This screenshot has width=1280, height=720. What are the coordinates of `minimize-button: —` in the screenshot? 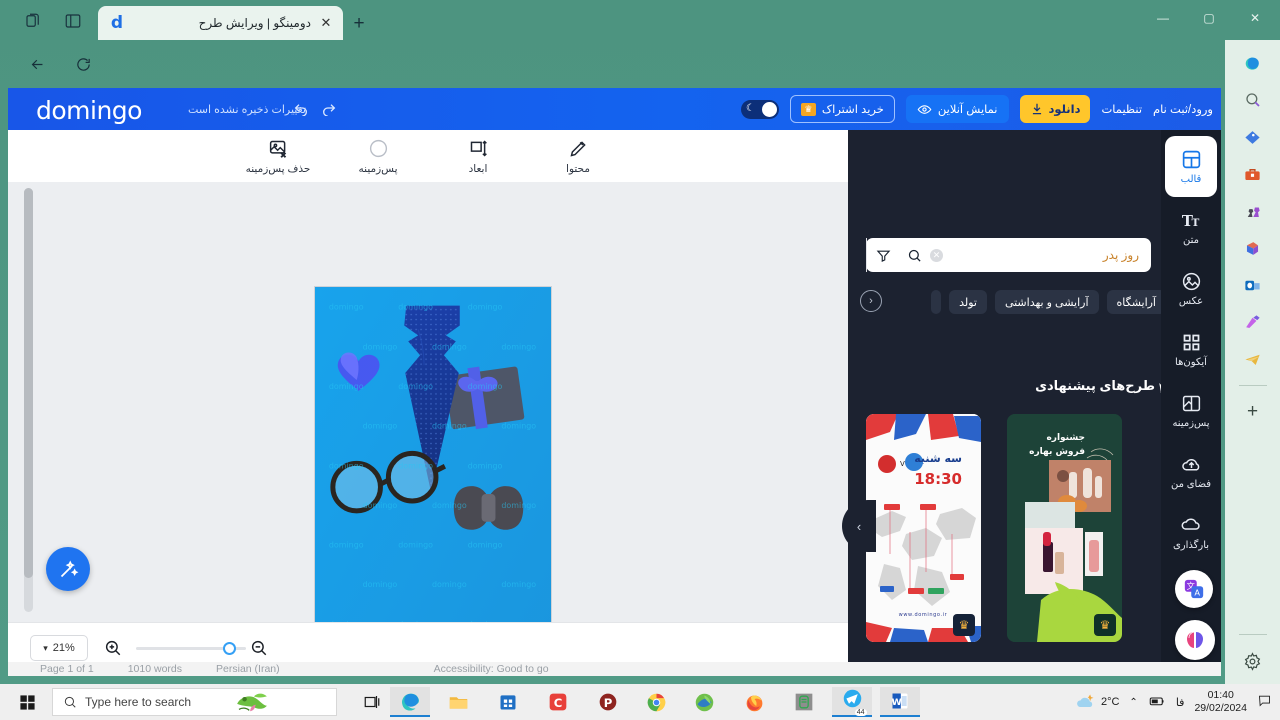 It's located at (1163, 18).